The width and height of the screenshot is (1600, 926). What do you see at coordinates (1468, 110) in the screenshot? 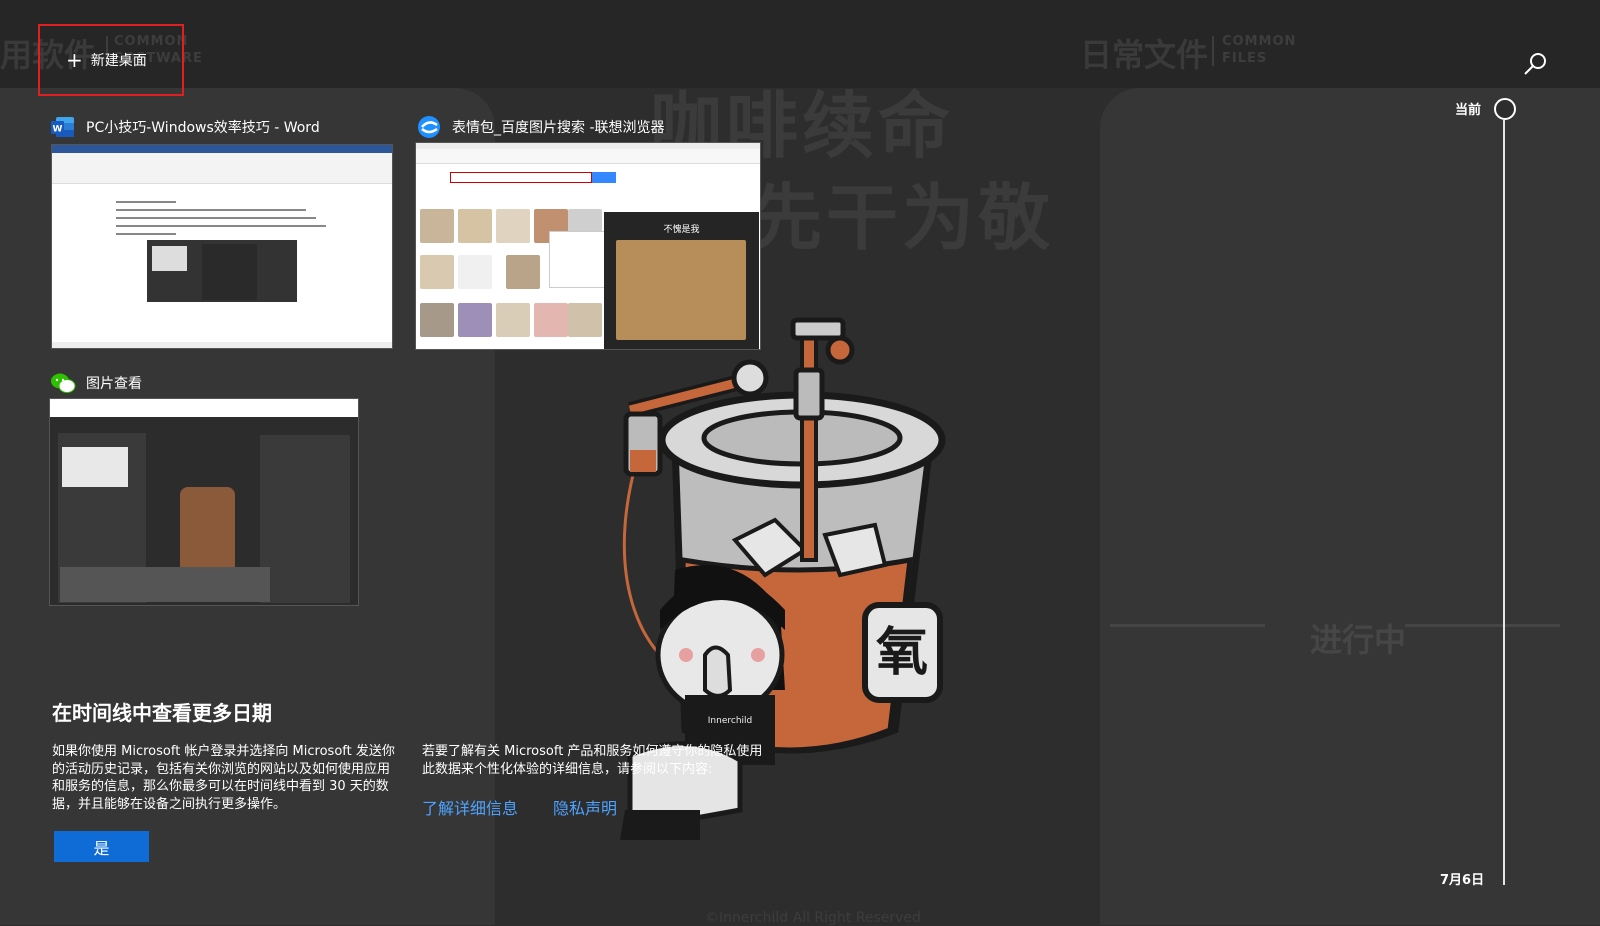
I see `timeline-current-label: 当前` at bounding box center [1468, 110].